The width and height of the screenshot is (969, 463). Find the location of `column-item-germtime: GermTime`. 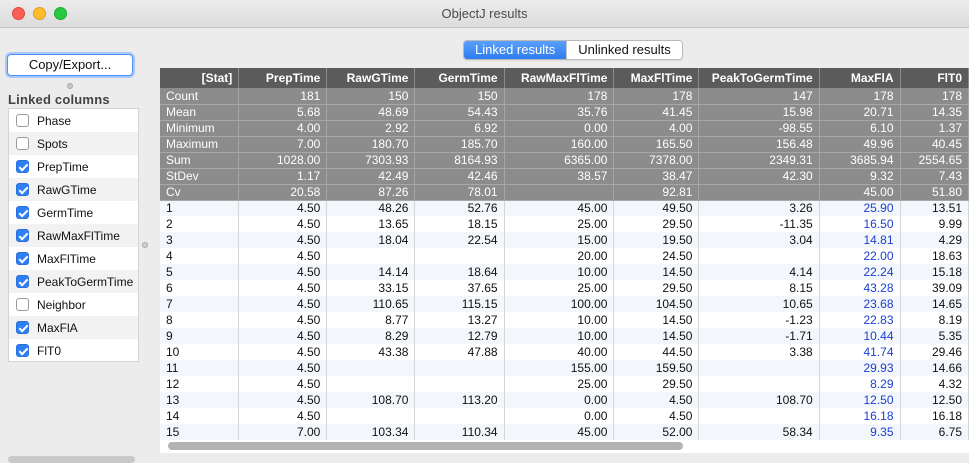

column-item-germtime: GermTime is located at coordinates (73, 212).